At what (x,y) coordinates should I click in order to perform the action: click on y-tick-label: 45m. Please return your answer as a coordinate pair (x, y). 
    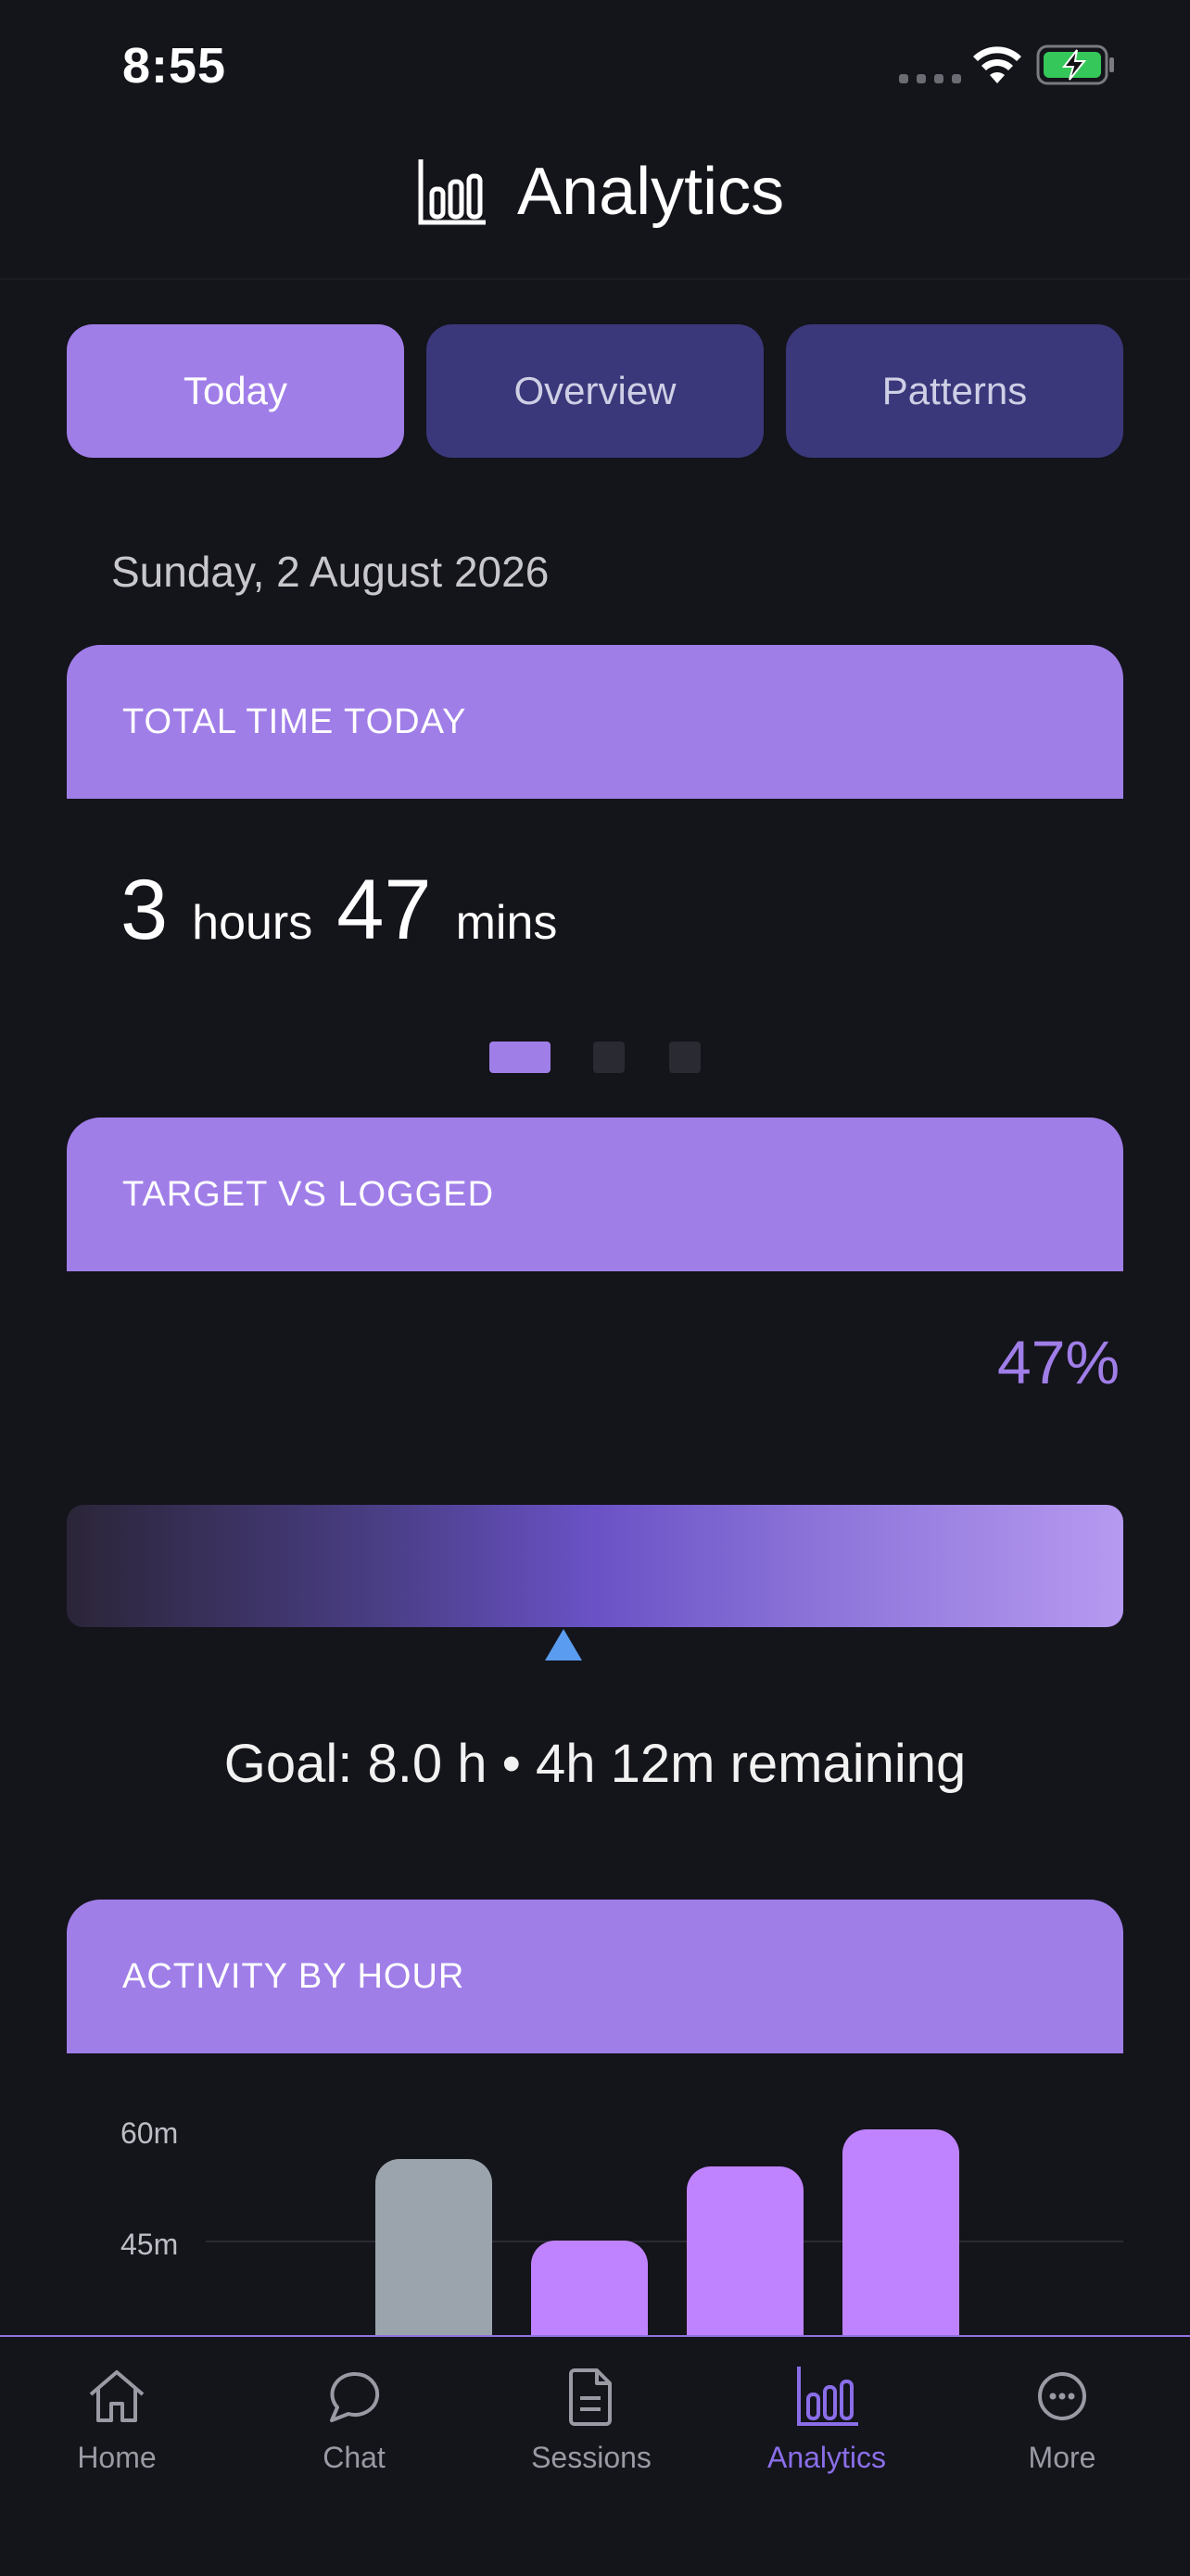
    Looking at the image, I should click on (149, 2244).